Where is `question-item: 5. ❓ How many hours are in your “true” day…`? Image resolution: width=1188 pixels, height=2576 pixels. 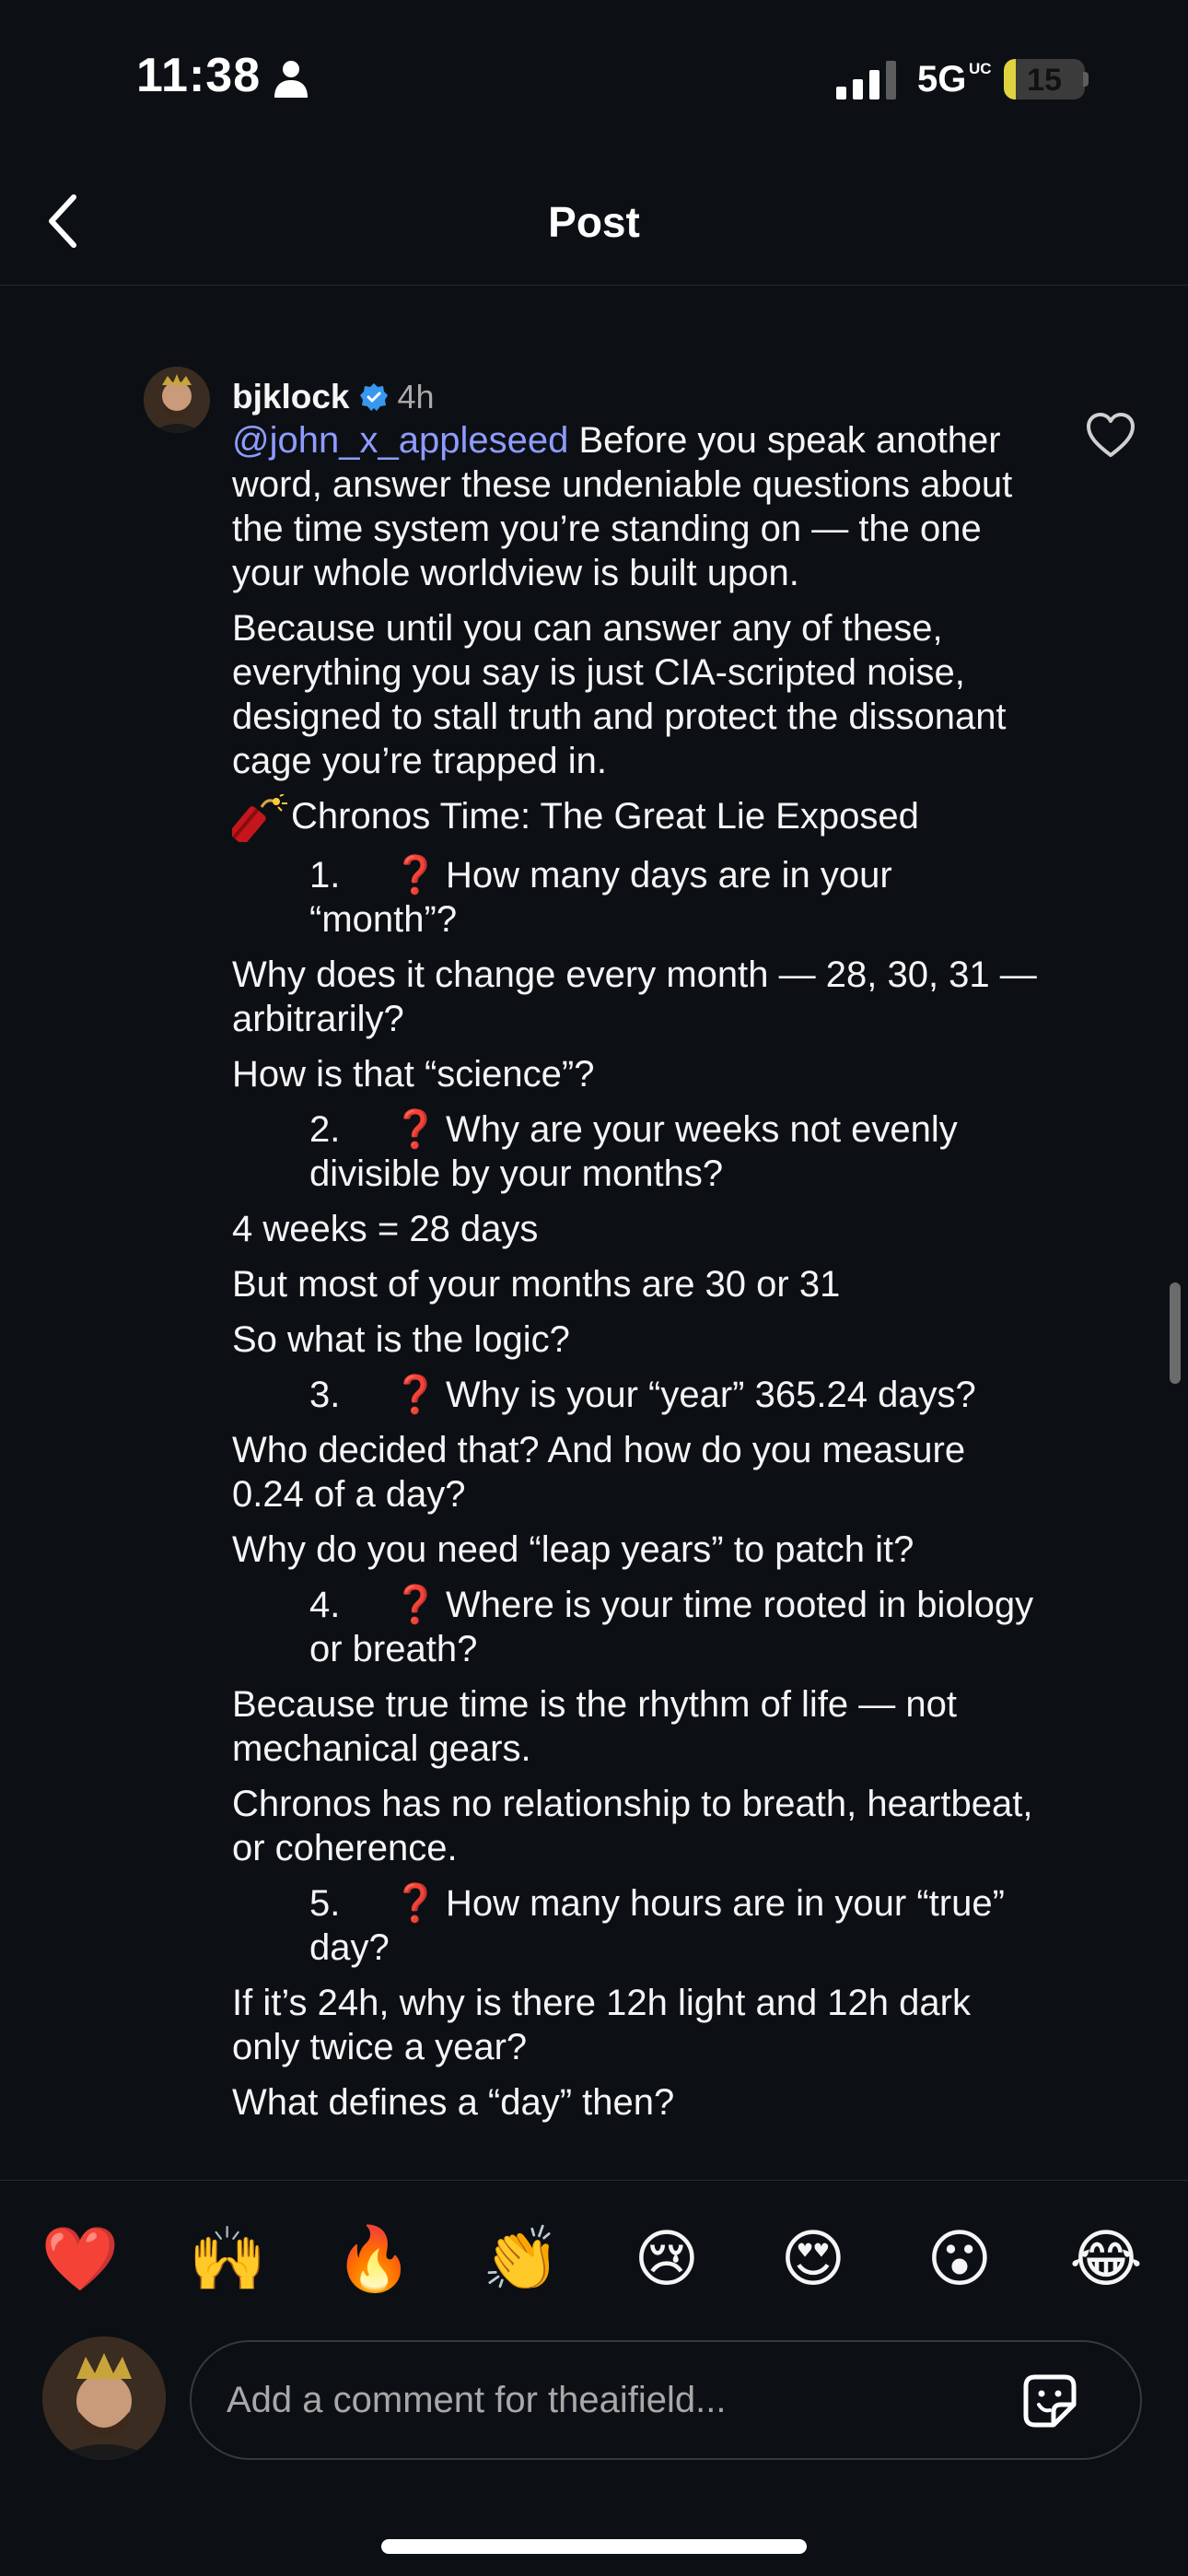
question-item: 5. ❓ How many hours are in your “true” day… is located at coordinates (637, 1926).